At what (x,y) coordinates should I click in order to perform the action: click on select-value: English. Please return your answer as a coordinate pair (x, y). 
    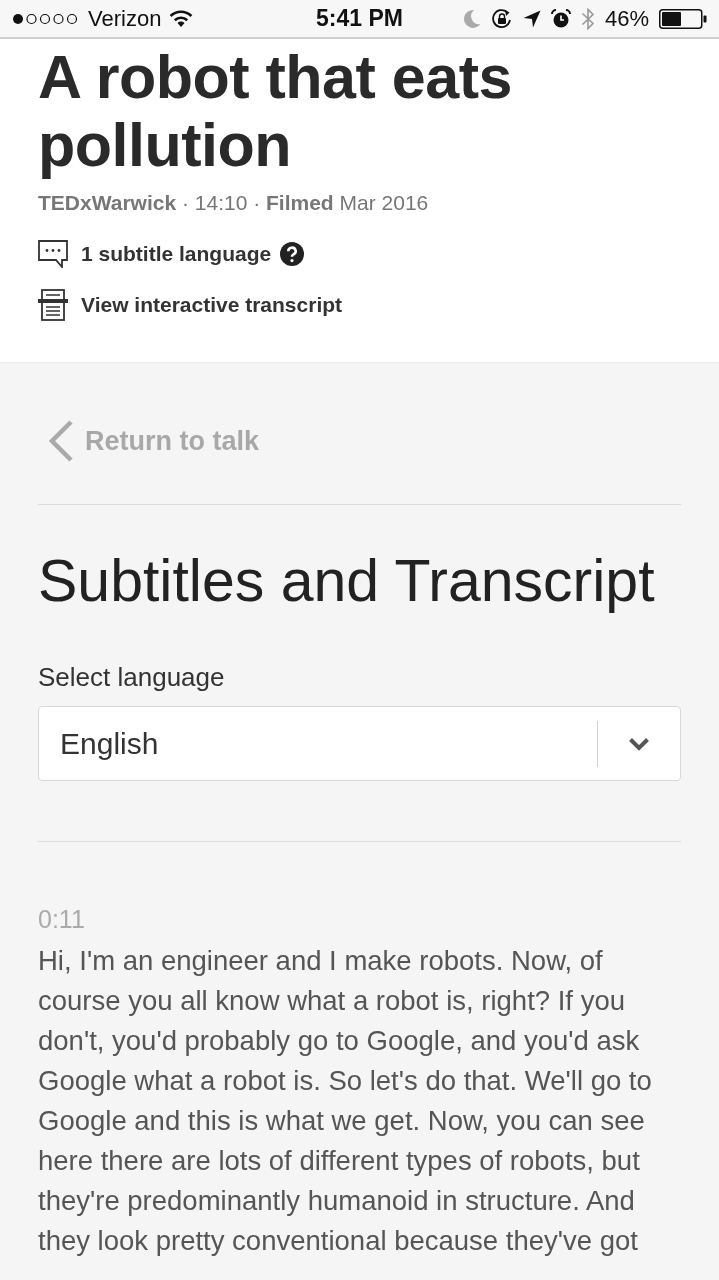
    Looking at the image, I should click on (110, 744).